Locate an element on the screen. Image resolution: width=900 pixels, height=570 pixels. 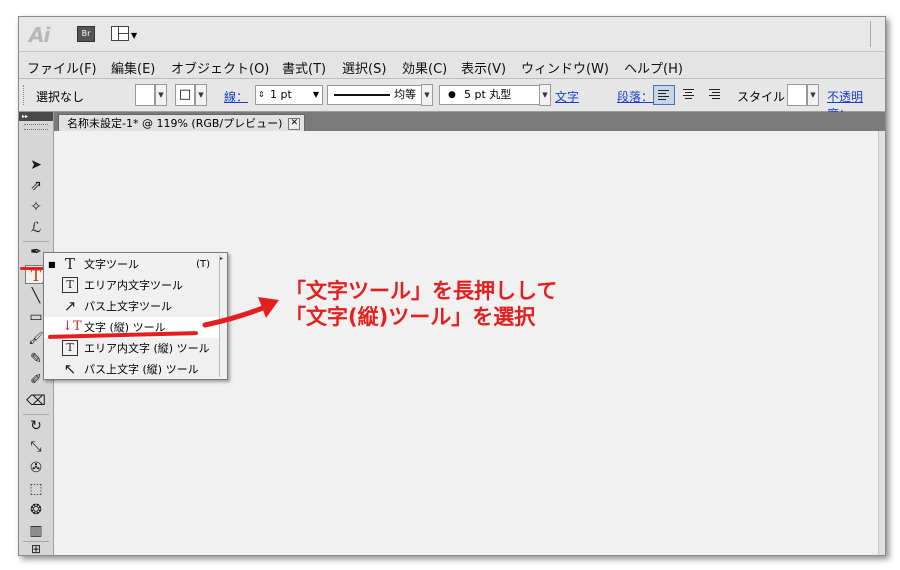
instruction-line-1: 「文字ツール」を長押しして is located at coordinates (421, 291).